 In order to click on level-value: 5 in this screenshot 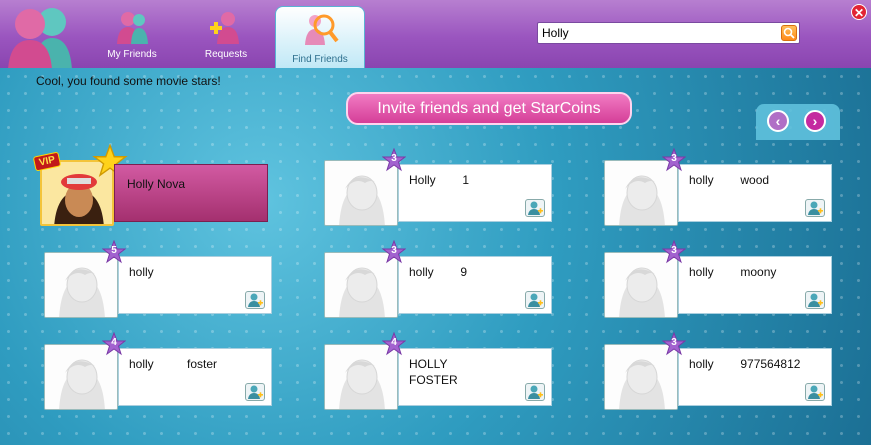, I will do `click(114, 250)`.